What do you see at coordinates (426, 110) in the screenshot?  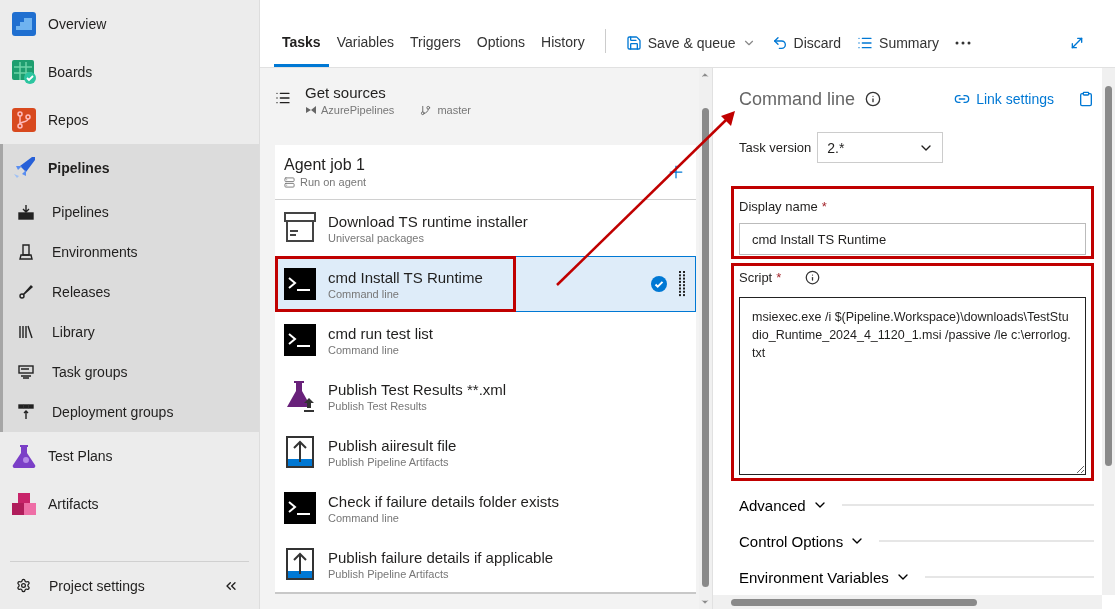 I see `branch-icon` at bounding box center [426, 110].